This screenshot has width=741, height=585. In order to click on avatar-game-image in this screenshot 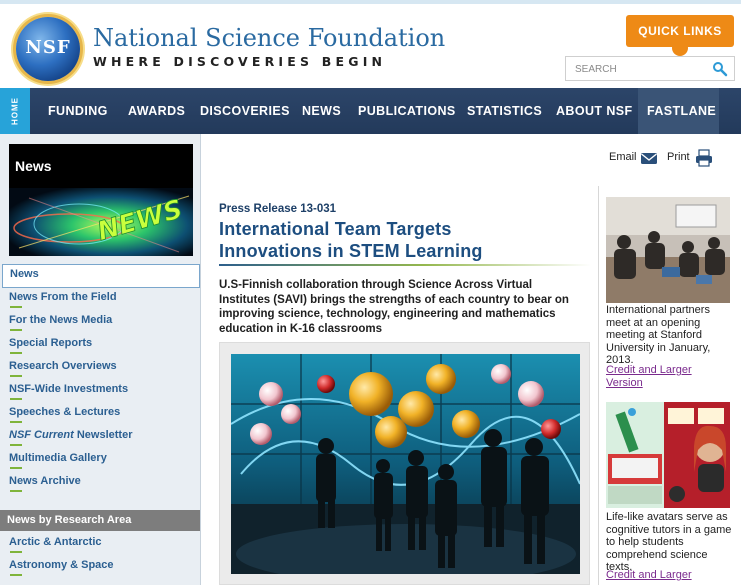, I will do `click(668, 455)`.